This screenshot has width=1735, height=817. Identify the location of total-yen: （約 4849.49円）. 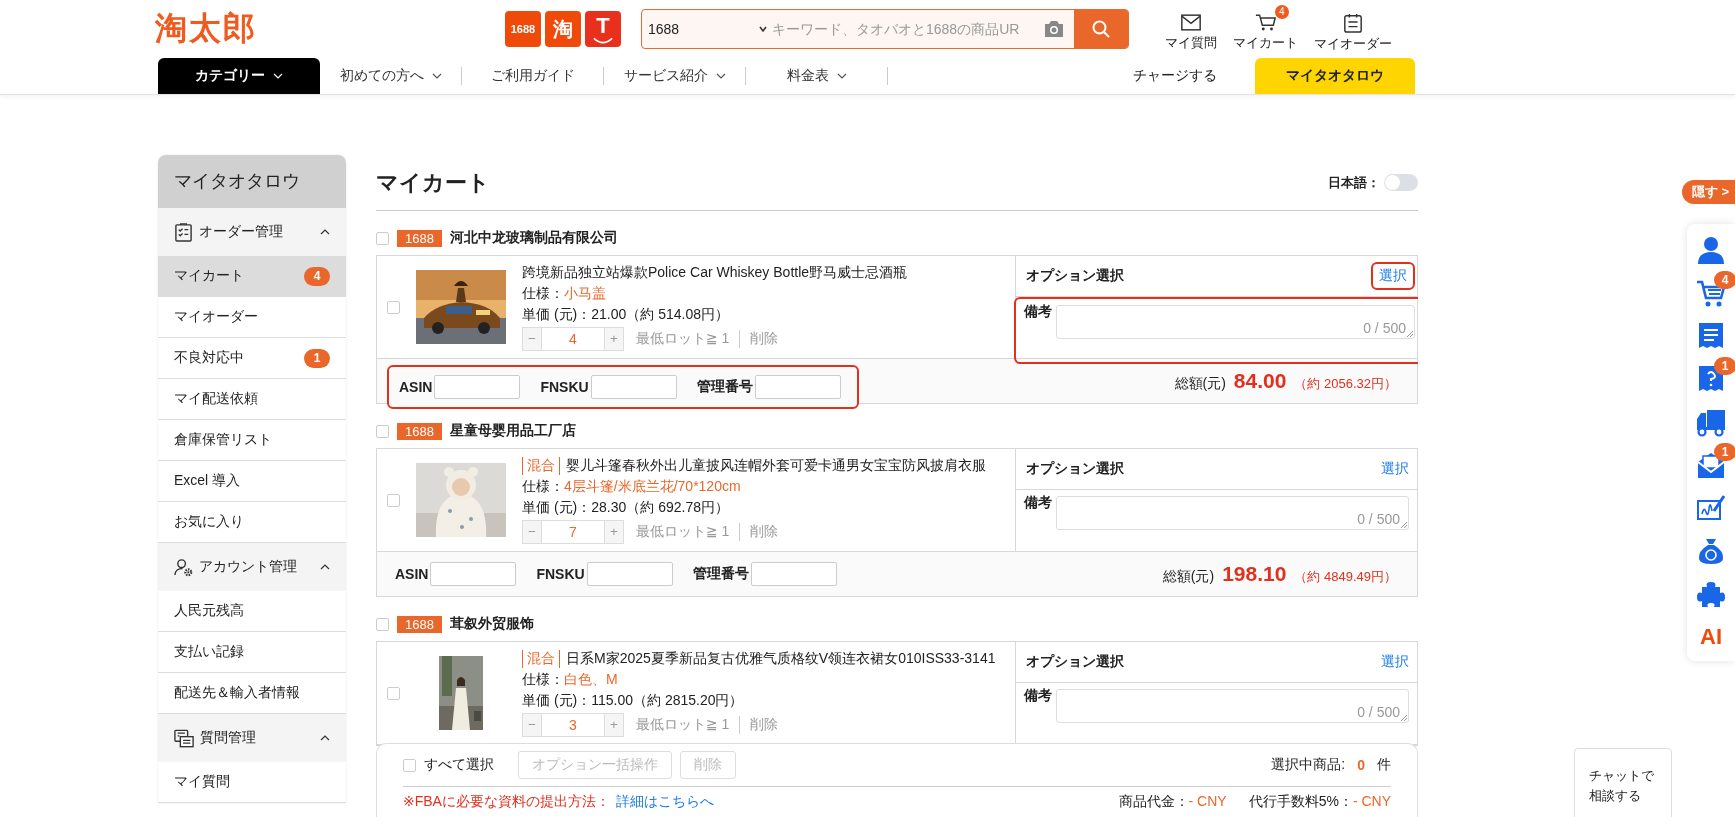
(1345, 577).